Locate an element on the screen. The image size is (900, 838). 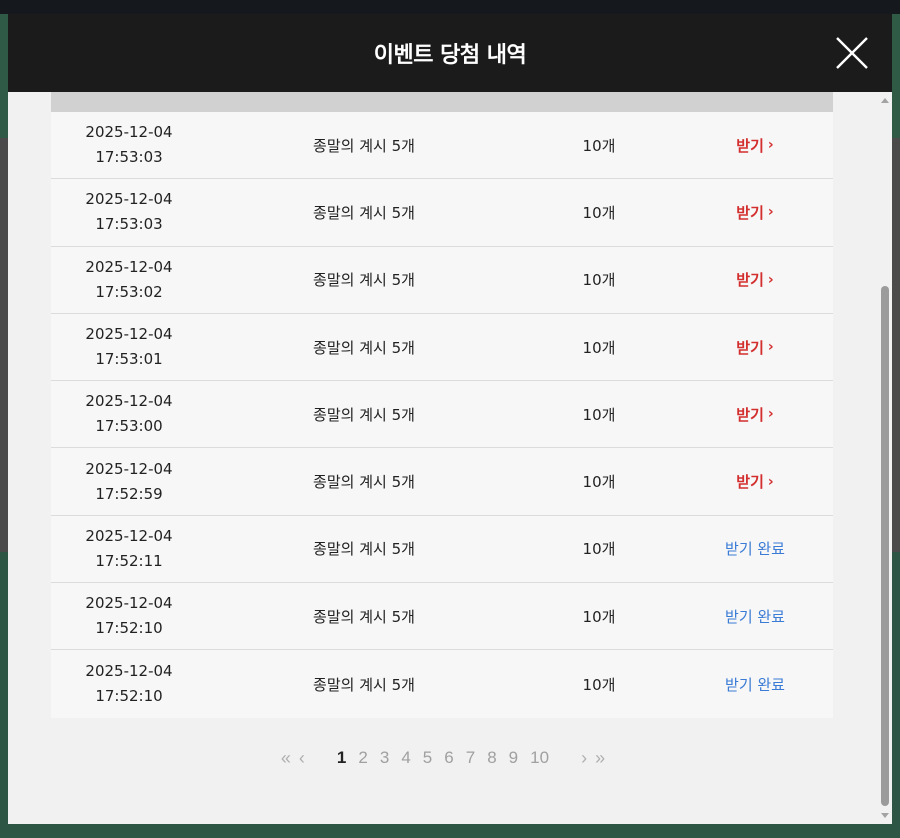
row-time: 17:53:02 is located at coordinates (129, 291).